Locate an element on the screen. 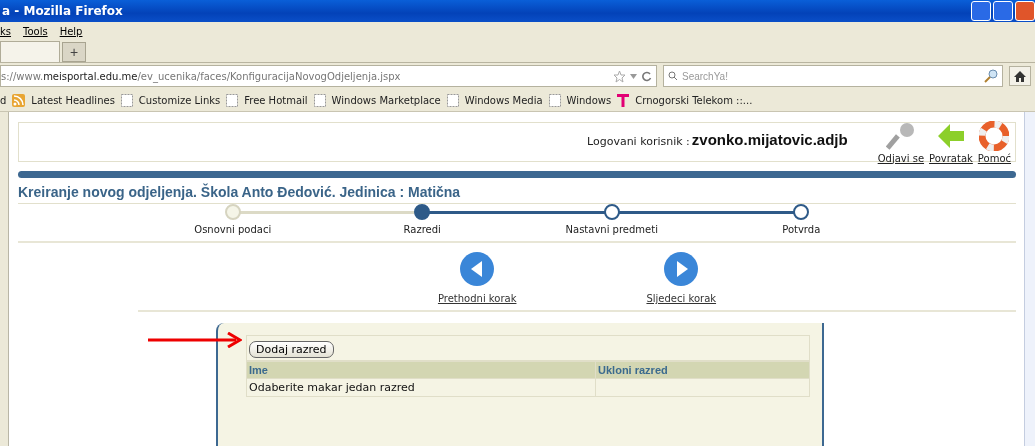  column-header: Ime is located at coordinates (421, 370).